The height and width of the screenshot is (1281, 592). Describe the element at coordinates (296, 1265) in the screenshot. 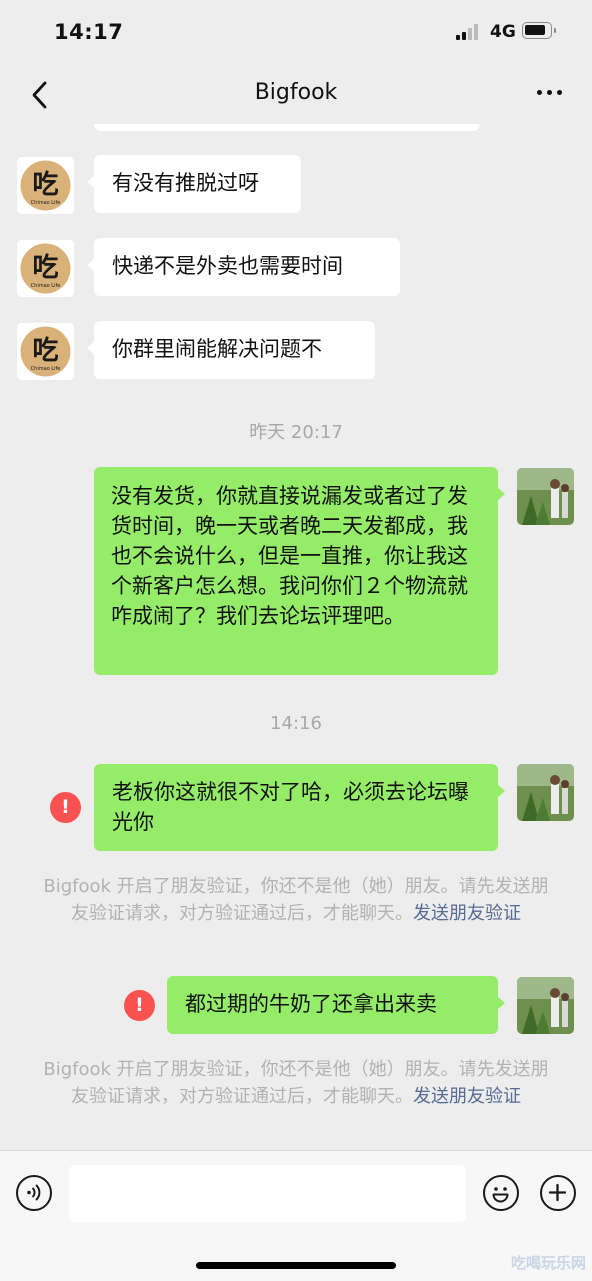

I see `home-indicator` at that location.